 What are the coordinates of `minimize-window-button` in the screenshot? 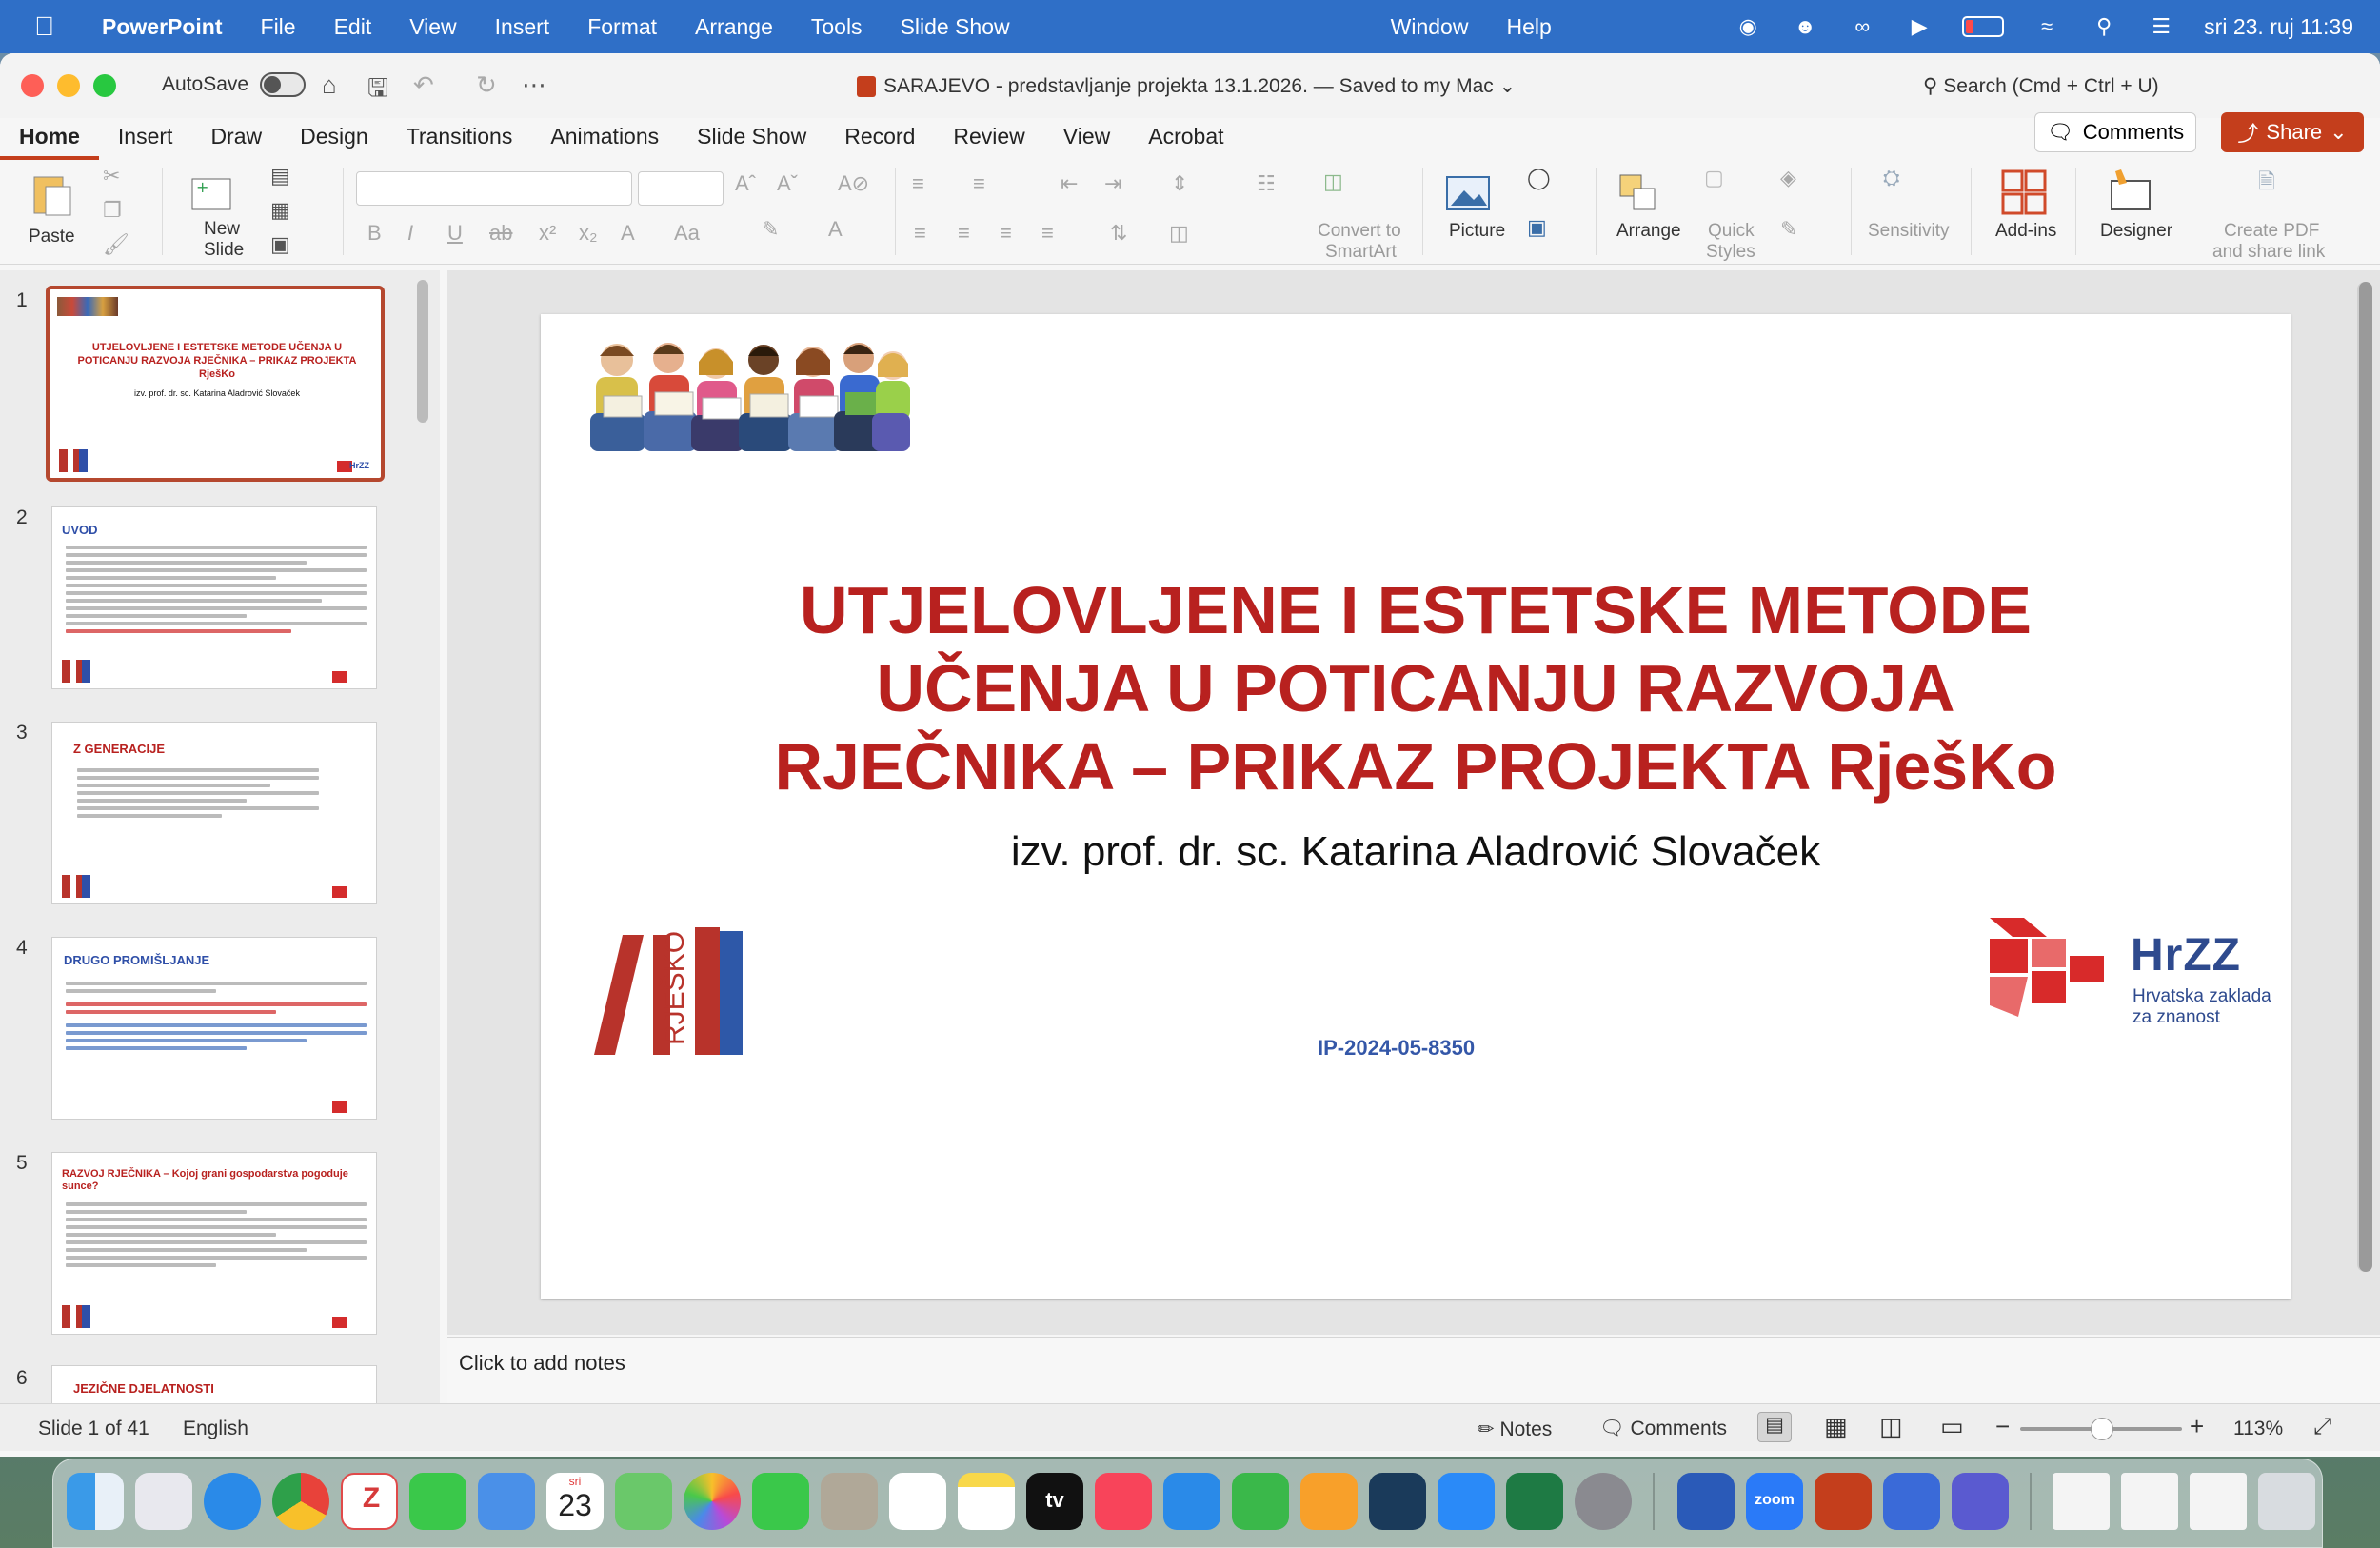 It's located at (68, 85).